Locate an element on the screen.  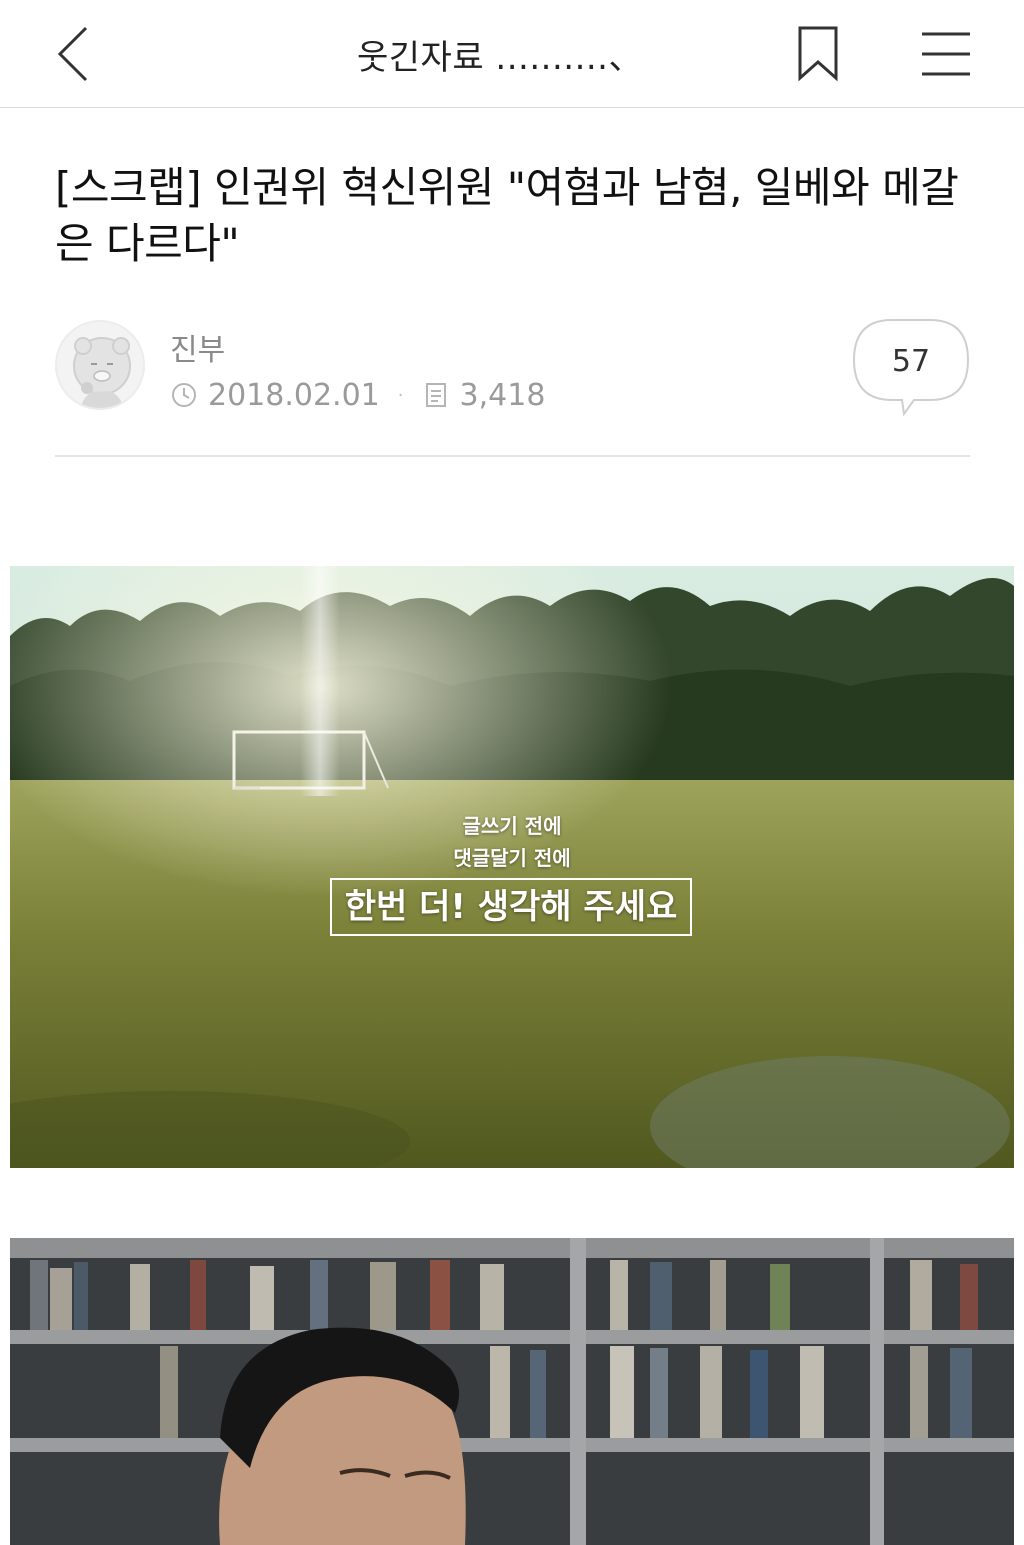
overlay-line2: 댓글달기 전에 is located at coordinates (512, 858).